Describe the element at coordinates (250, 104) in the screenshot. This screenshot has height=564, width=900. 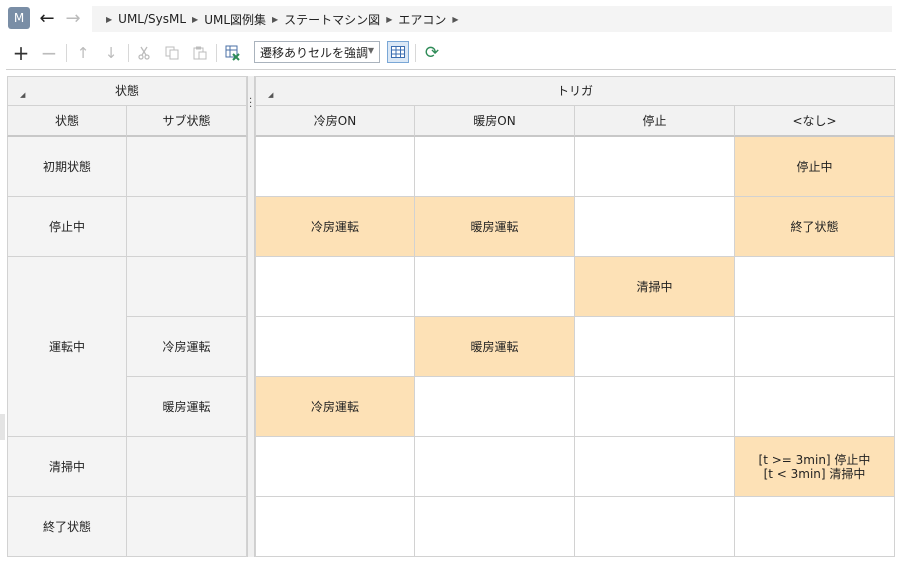
I see `drag-handle-icon: · · ·` at that location.